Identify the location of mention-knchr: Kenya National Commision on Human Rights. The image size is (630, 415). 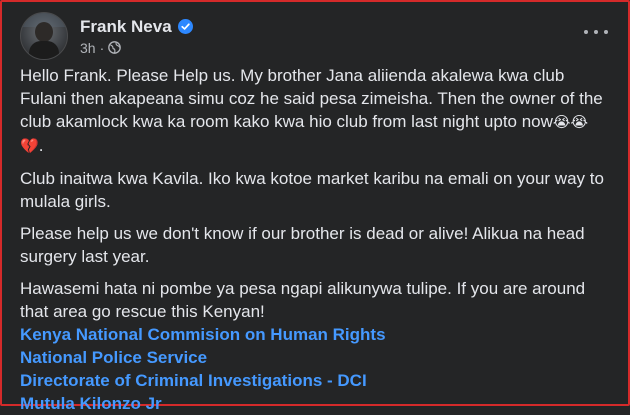
(317, 334).